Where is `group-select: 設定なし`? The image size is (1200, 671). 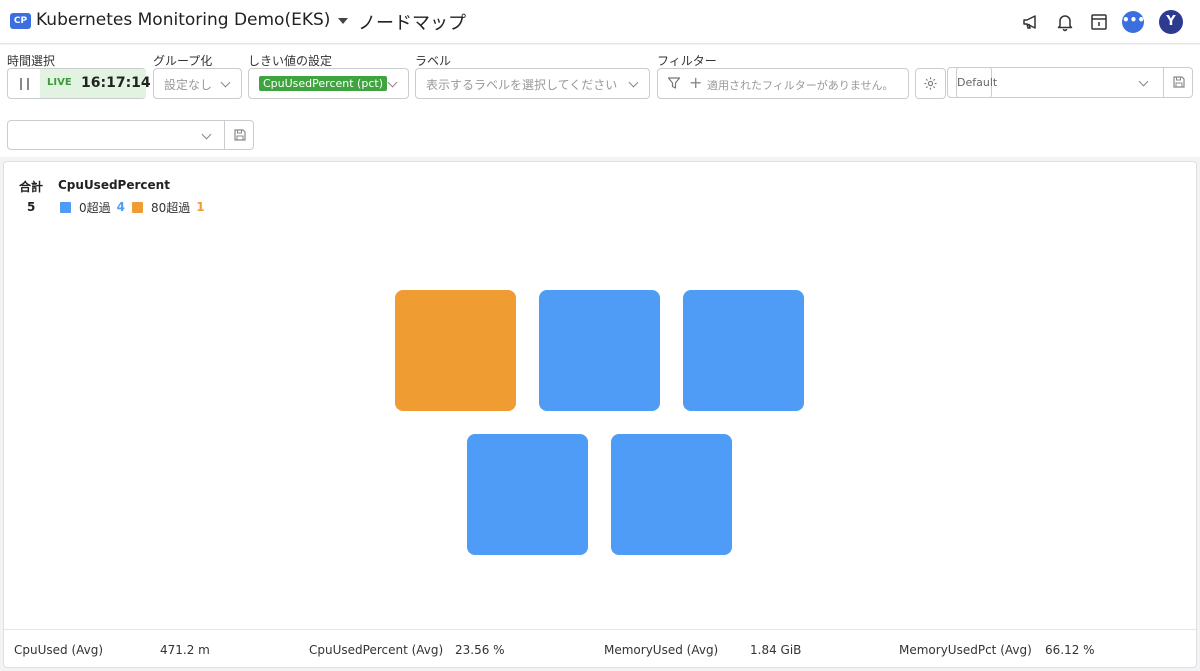
group-select: 設定なし is located at coordinates (197, 83).